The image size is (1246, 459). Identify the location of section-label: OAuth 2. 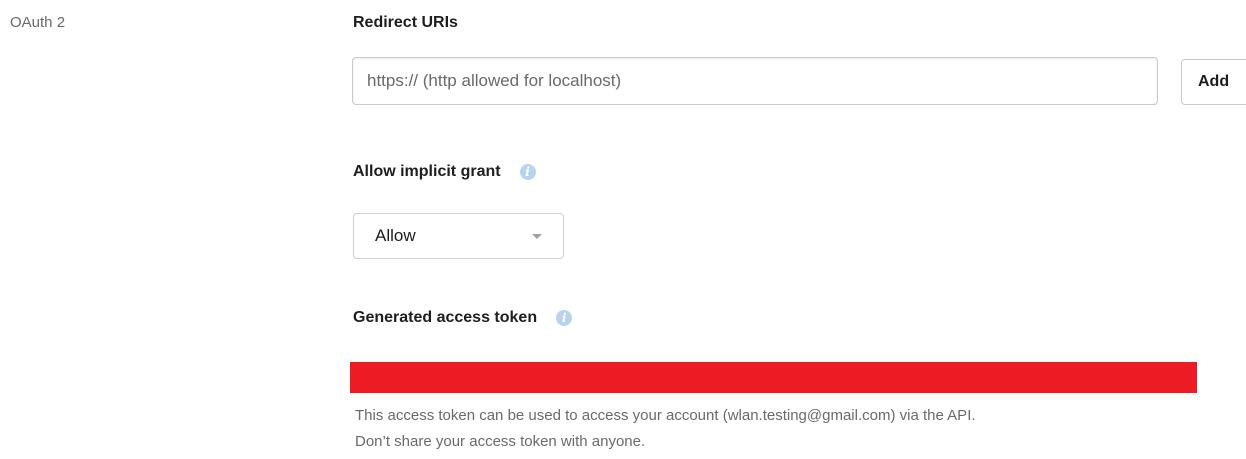
(38, 22).